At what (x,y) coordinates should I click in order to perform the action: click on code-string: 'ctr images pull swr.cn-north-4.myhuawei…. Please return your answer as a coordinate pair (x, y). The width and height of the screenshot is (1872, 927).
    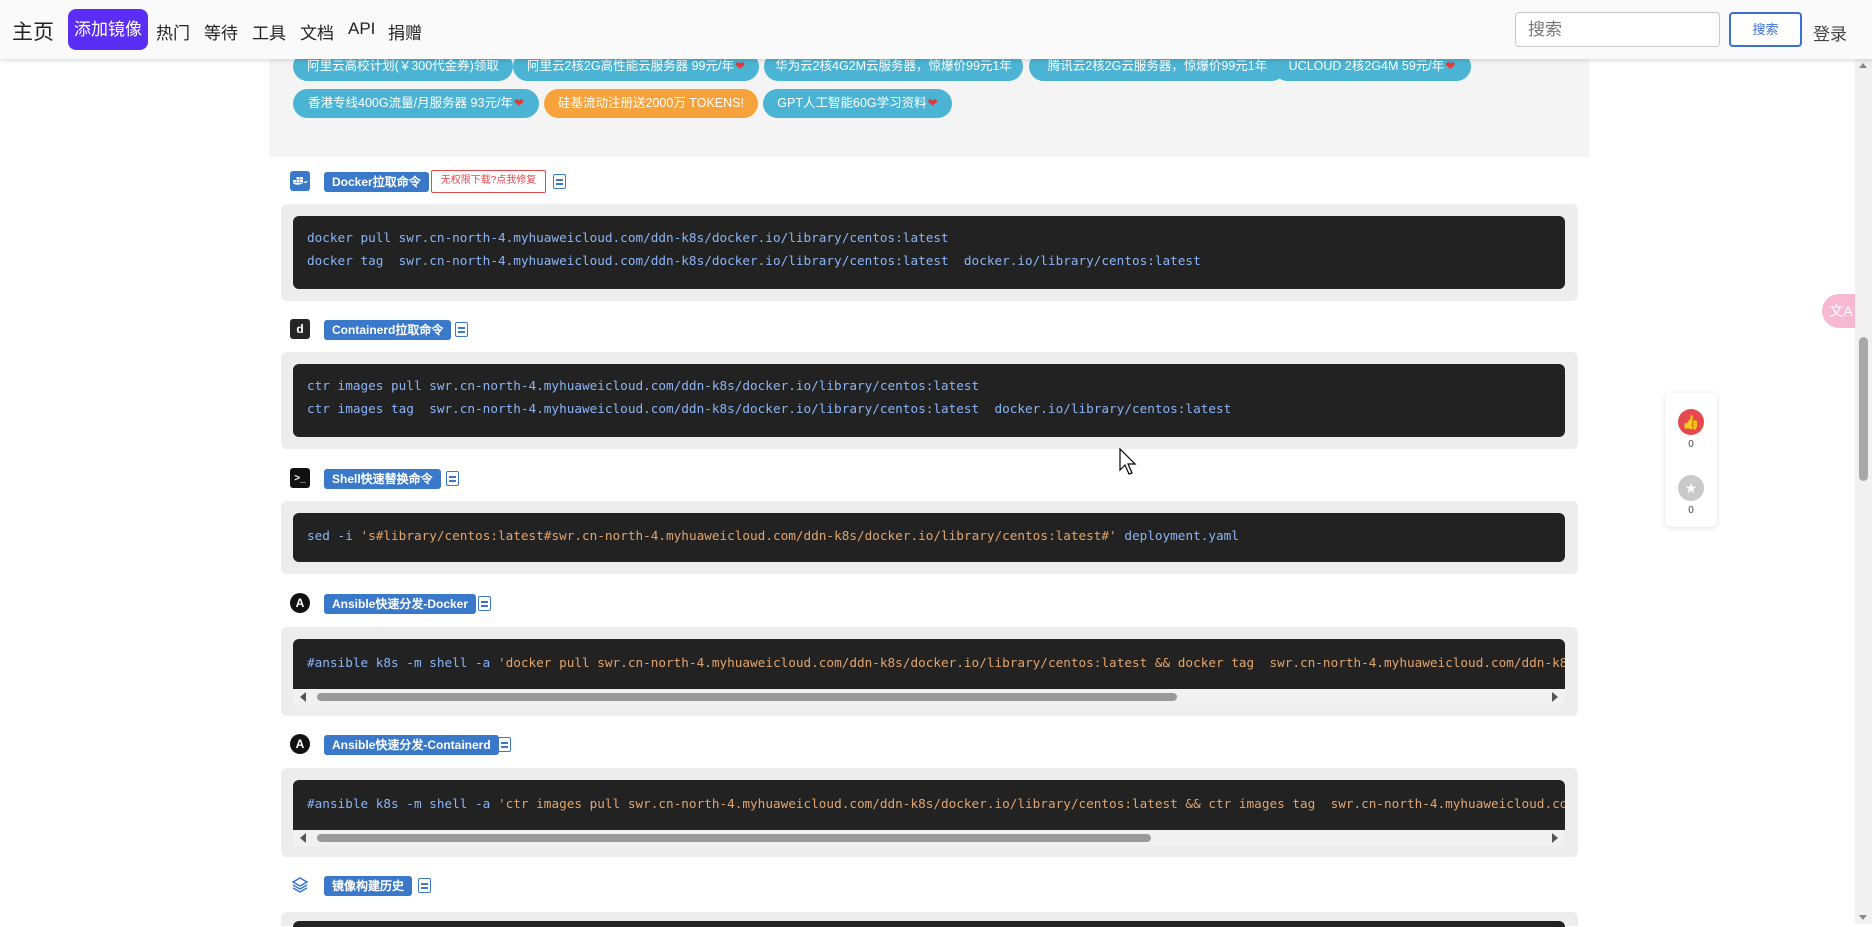
    Looking at the image, I should click on (1031, 803).